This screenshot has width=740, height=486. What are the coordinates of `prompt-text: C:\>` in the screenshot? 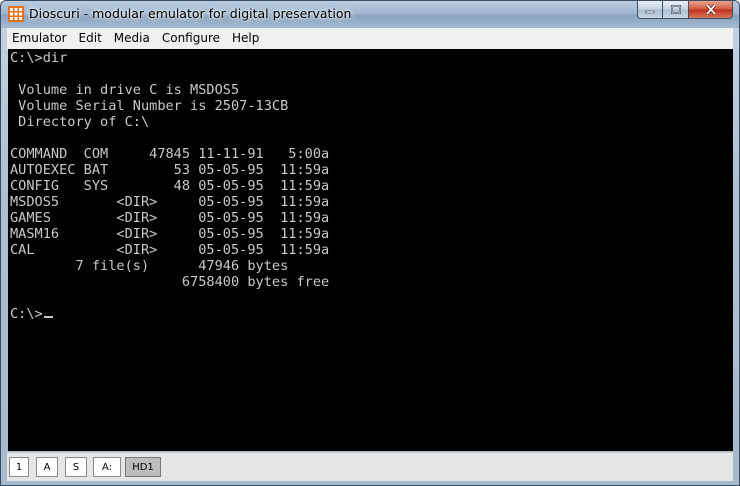 It's located at (26, 314).